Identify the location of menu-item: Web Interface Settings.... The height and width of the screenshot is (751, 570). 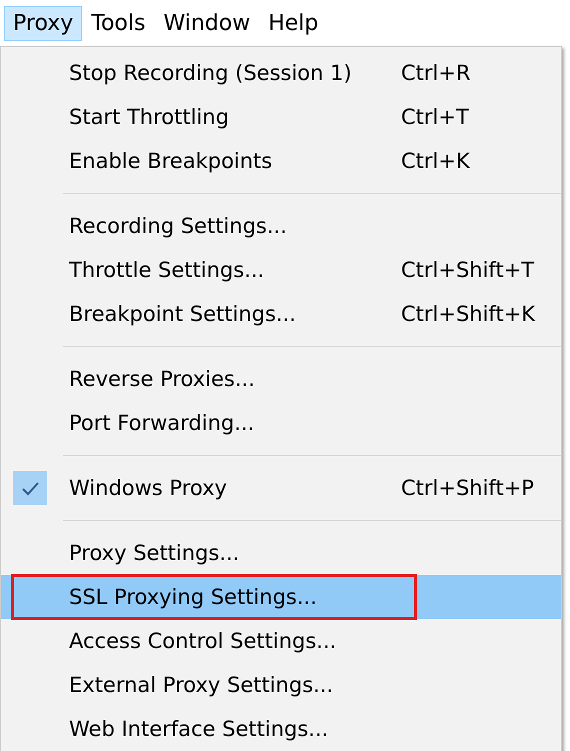
(281, 729).